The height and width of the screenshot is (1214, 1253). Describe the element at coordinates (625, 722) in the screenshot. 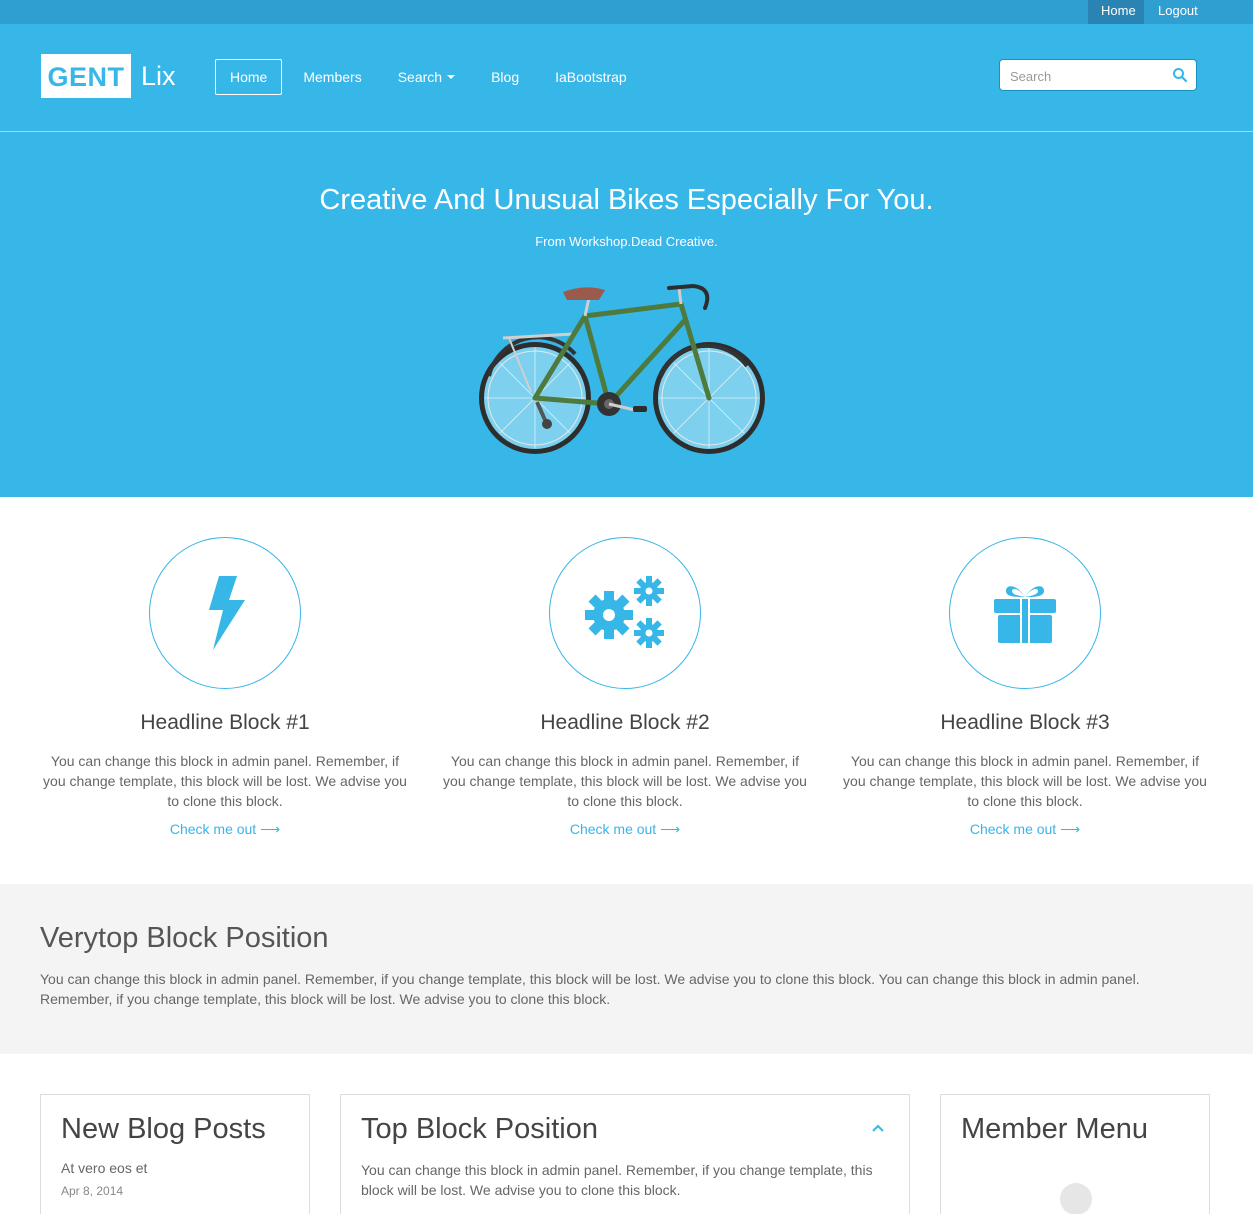

I see `feature-title-2: Headline Block #2` at that location.